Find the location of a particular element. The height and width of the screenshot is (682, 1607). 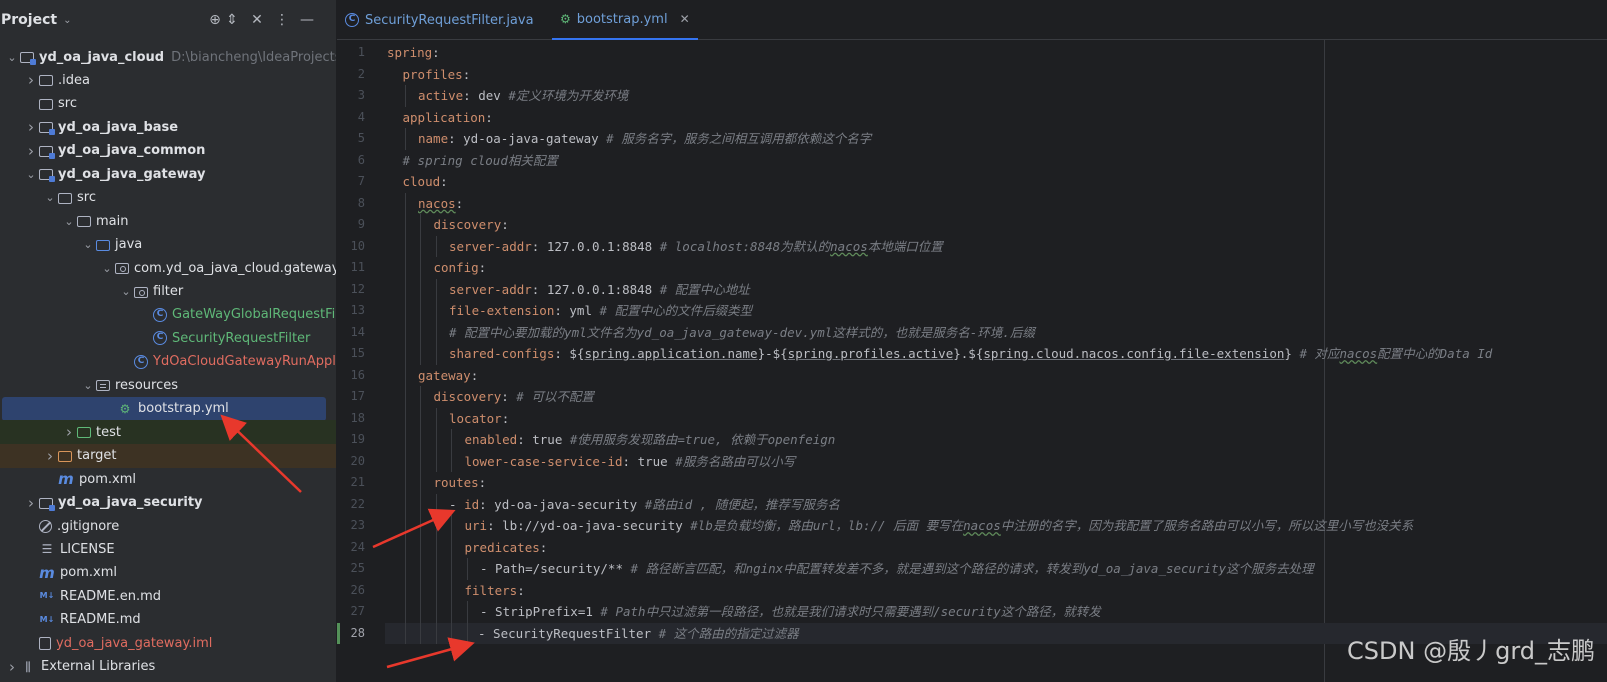

tree-item: C SecurityRequestFilter is located at coordinates (168, 338).